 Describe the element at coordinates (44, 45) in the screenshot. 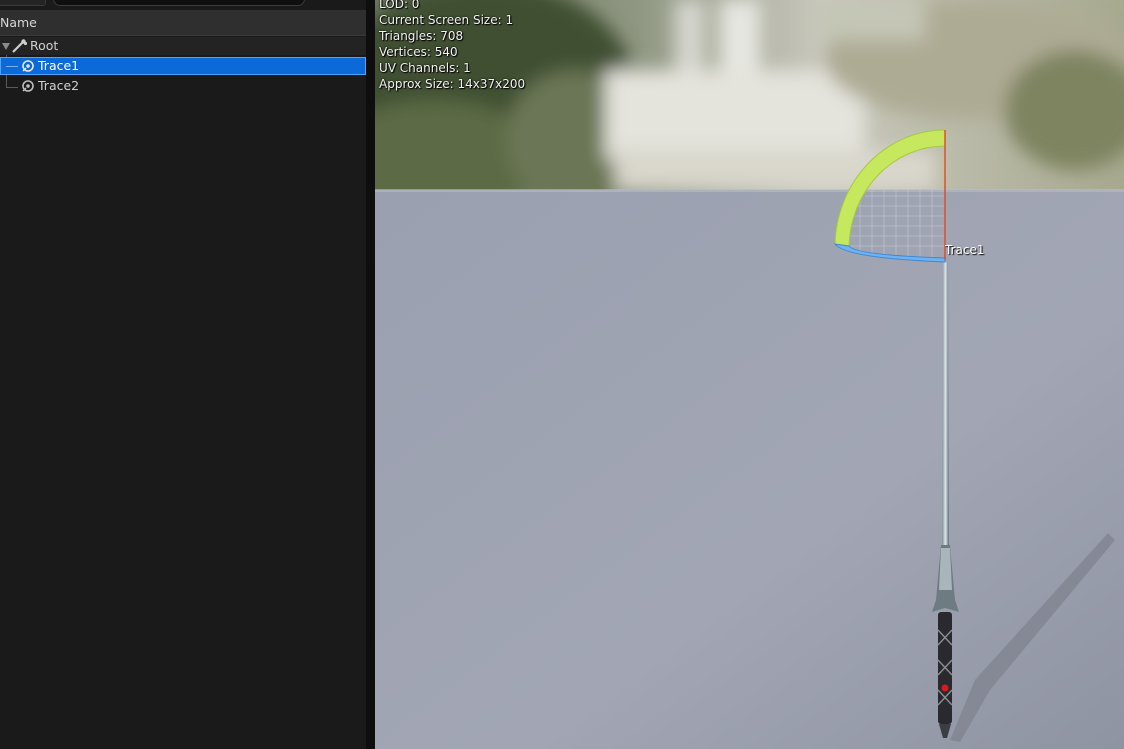

I see `tree-item-label: Root` at that location.